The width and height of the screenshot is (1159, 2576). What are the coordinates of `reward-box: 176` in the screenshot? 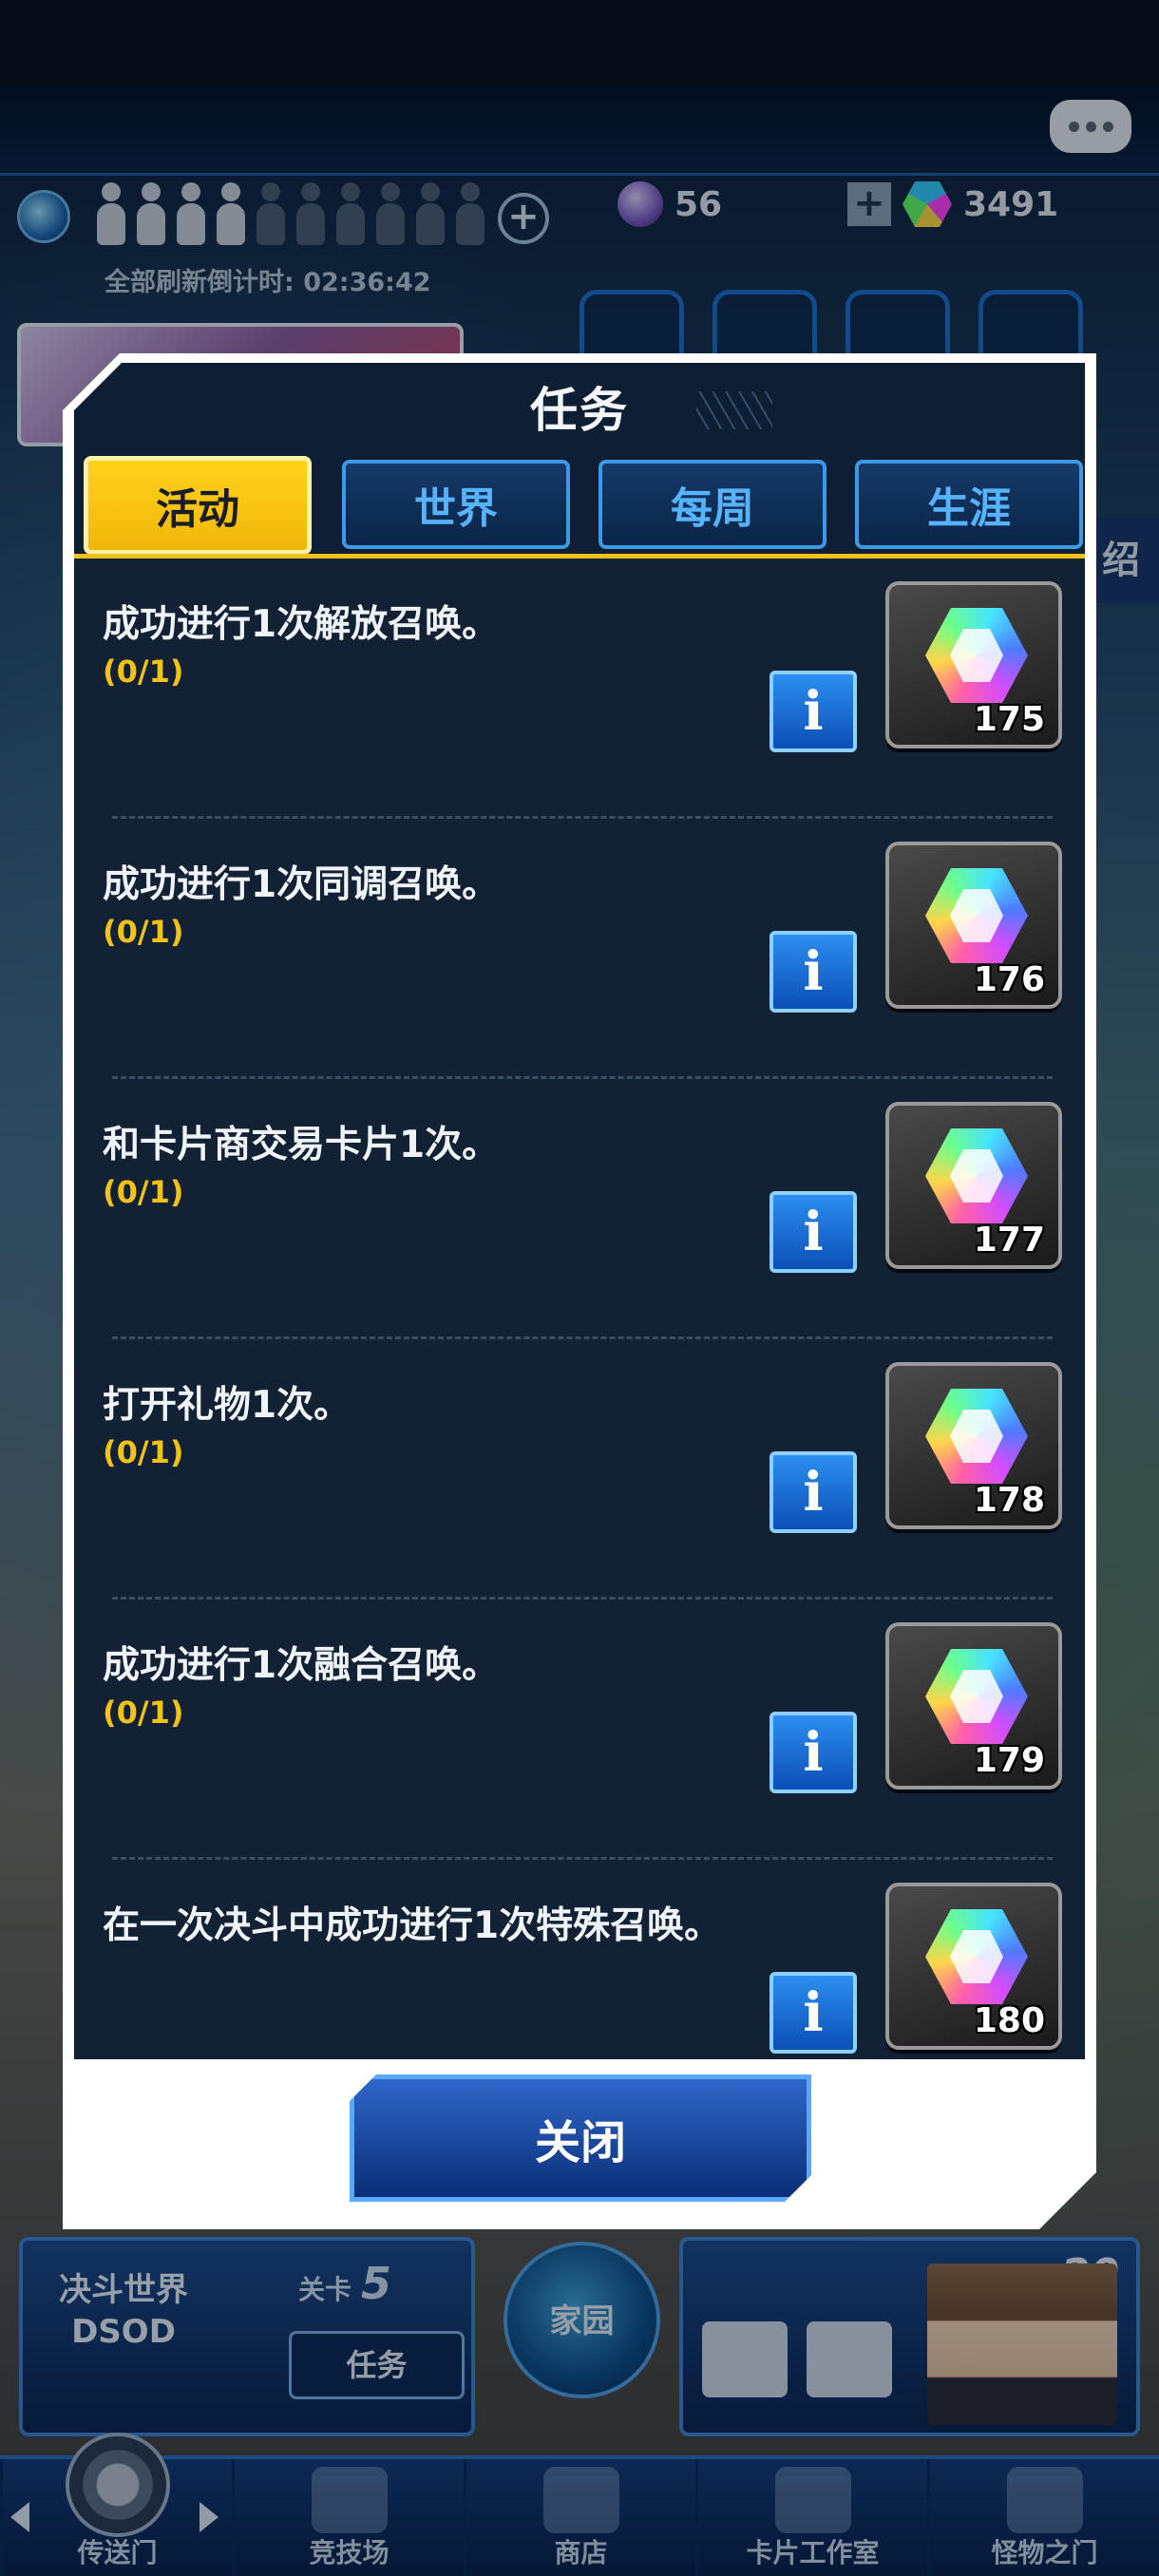 It's located at (973, 925).